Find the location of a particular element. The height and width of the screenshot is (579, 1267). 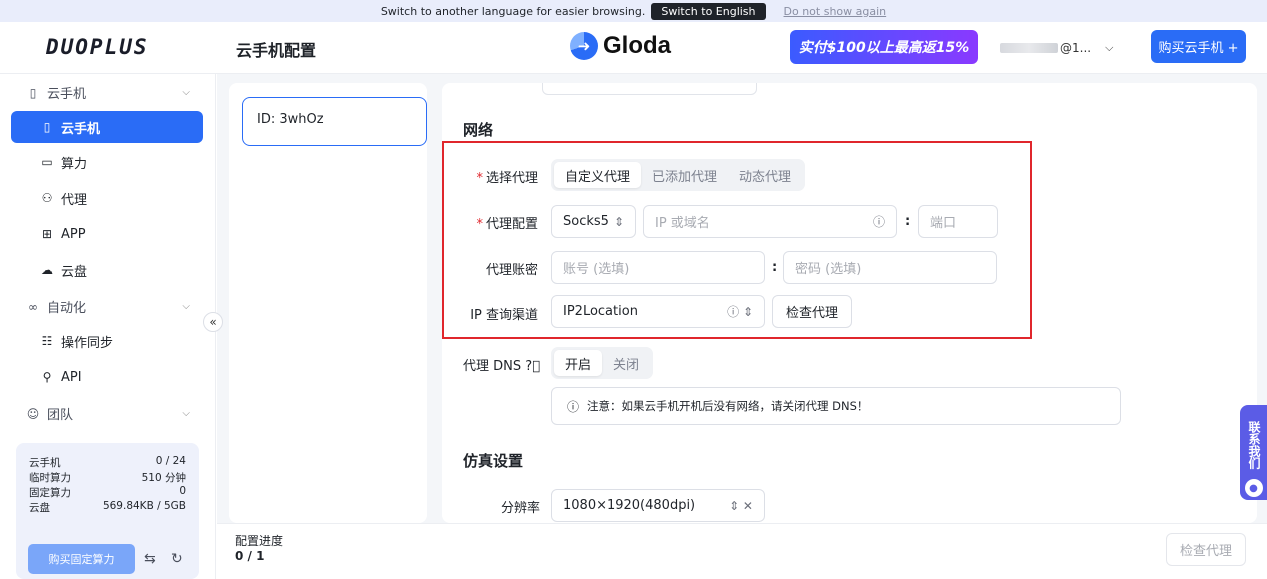

sync-icon: ☷ is located at coordinates (47, 341).